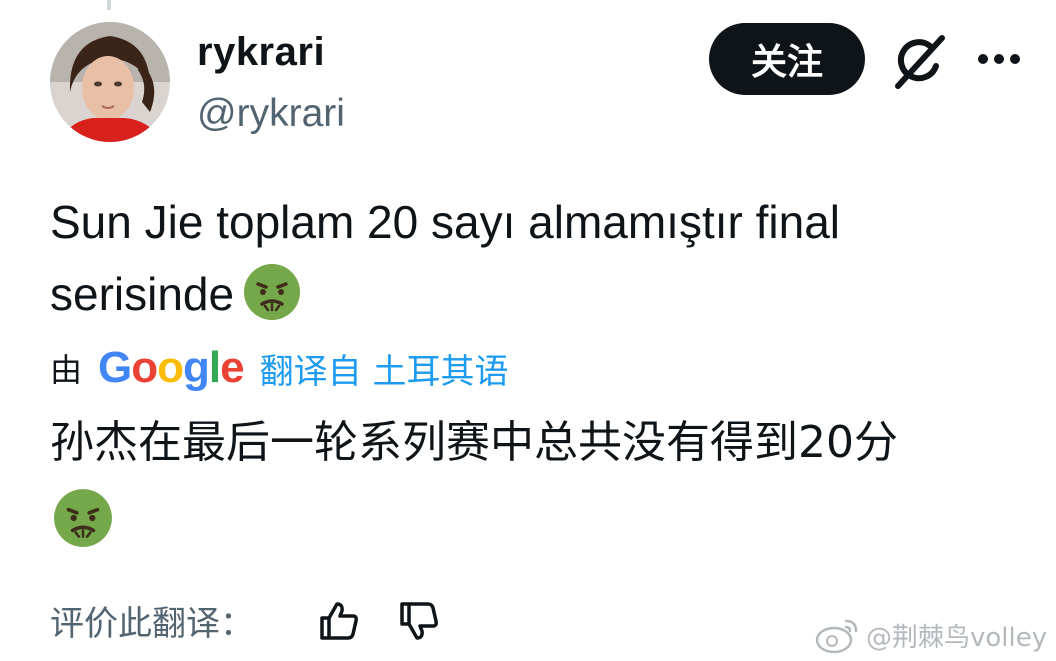  Describe the element at coordinates (109, 5) in the screenshot. I see `thread-connector-line` at that location.